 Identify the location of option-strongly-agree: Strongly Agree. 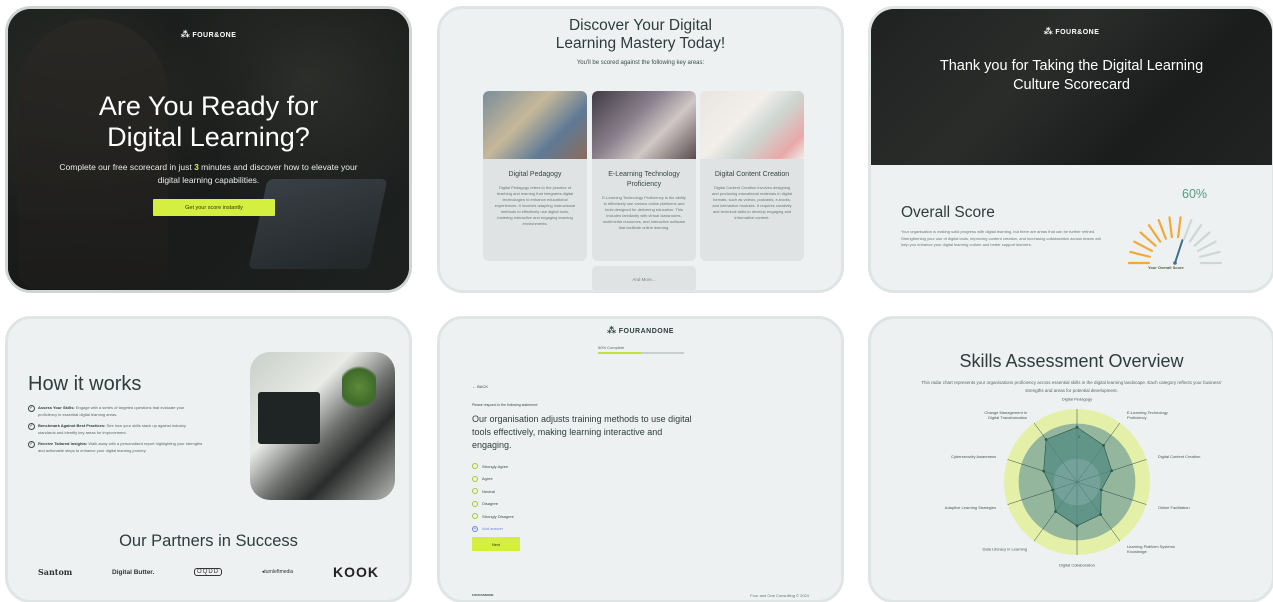
(493, 466).